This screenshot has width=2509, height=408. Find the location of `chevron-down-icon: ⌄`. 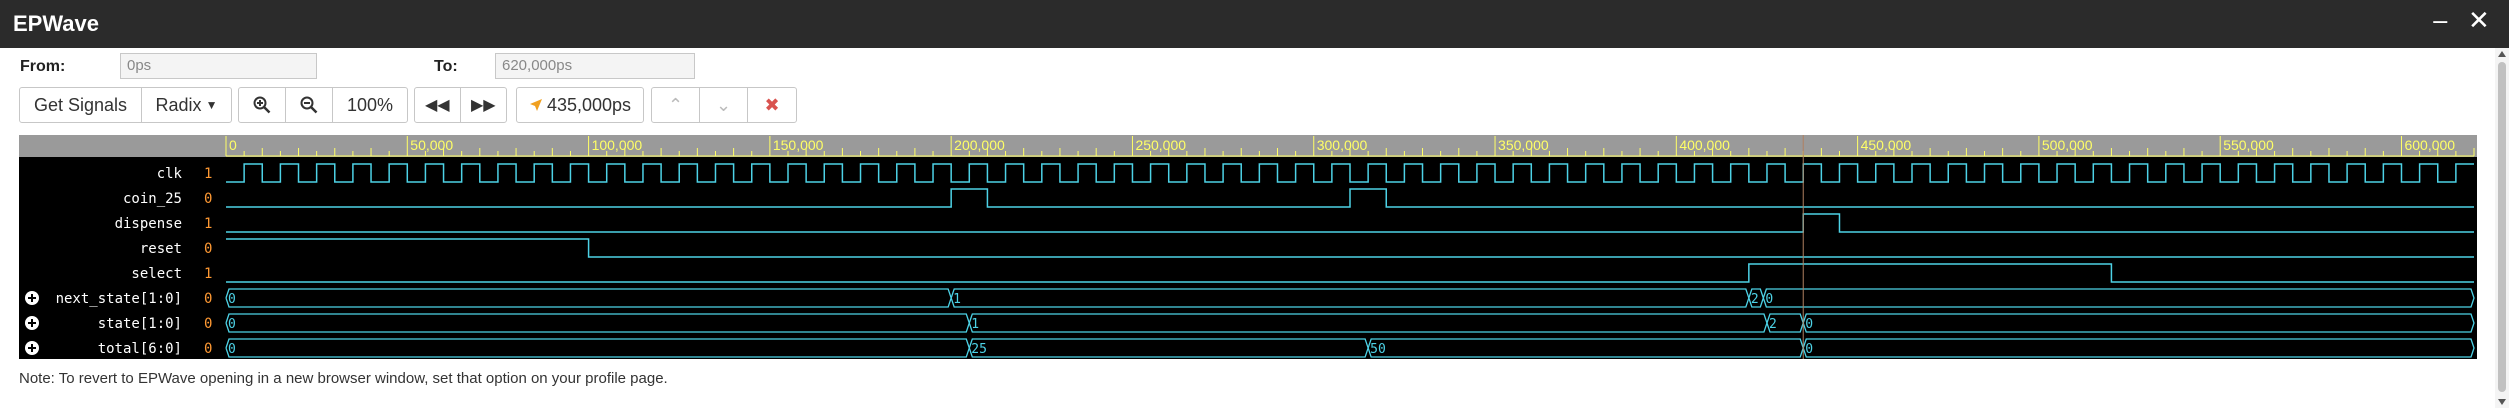

chevron-down-icon: ⌄ is located at coordinates (723, 104).